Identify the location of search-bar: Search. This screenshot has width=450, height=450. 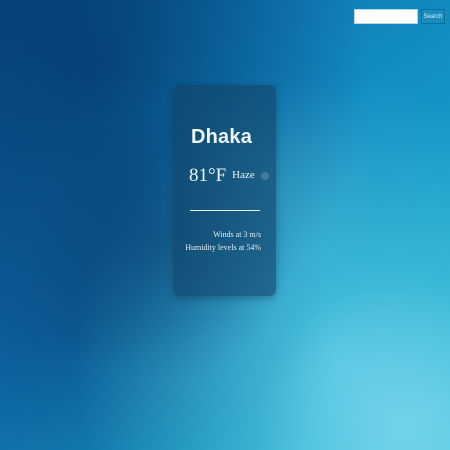
(399, 16).